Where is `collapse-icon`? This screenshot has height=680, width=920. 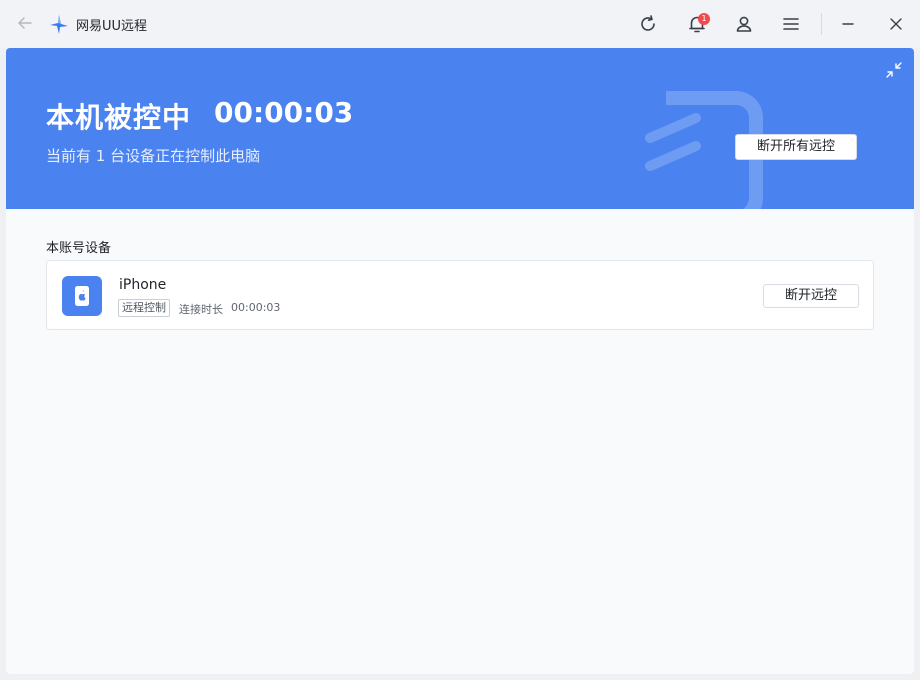 collapse-icon is located at coordinates (894, 70).